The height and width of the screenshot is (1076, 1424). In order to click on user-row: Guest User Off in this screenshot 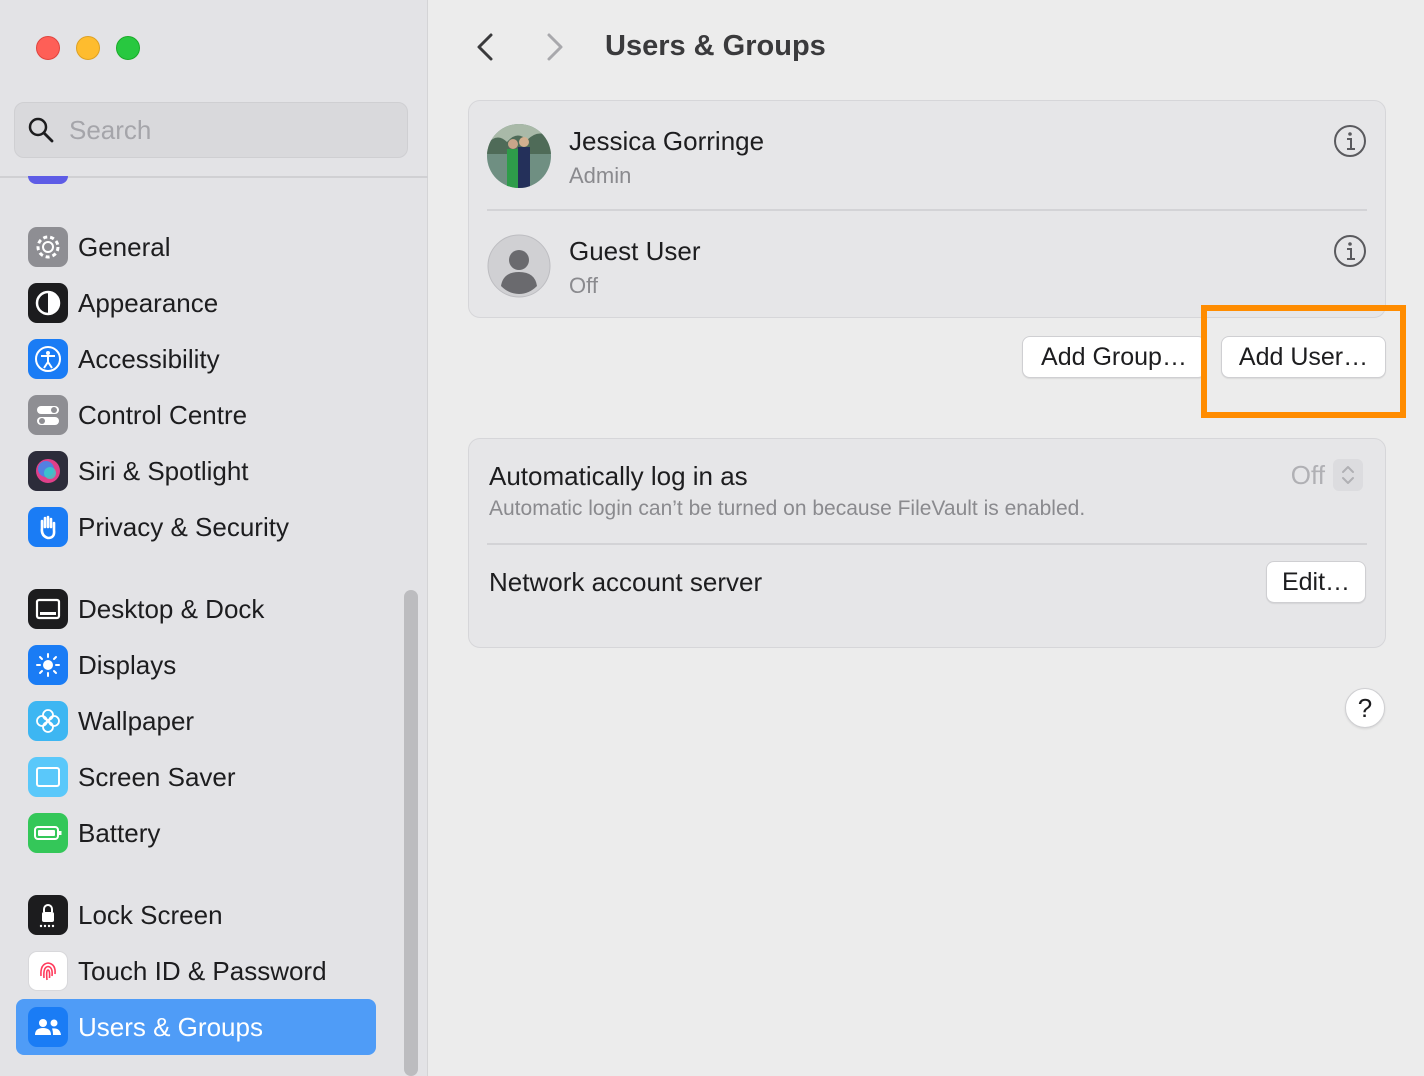, I will do `click(927, 265)`.